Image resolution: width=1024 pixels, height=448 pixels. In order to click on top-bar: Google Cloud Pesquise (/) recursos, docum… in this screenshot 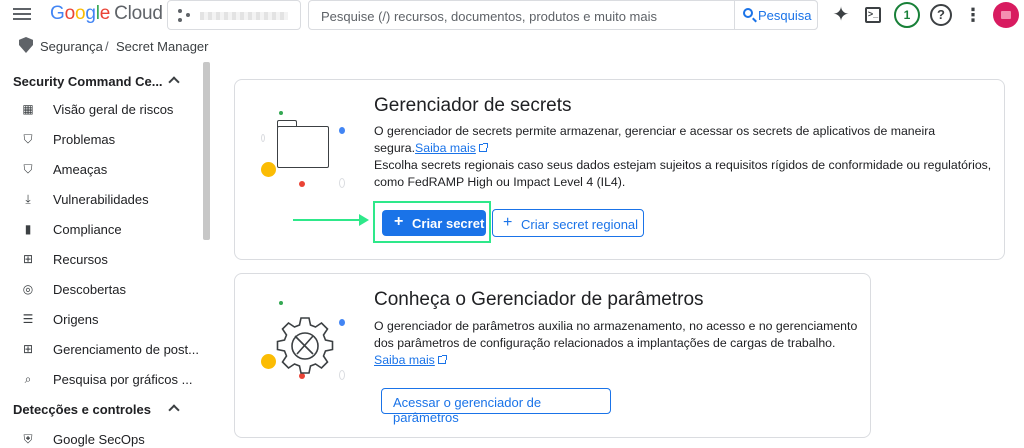, I will do `click(512, 15)`.